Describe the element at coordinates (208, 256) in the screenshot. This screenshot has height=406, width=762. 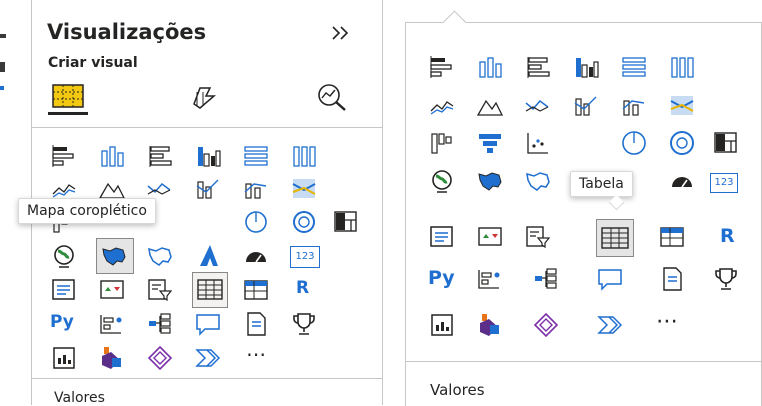
I see `azure-map-icon` at that location.